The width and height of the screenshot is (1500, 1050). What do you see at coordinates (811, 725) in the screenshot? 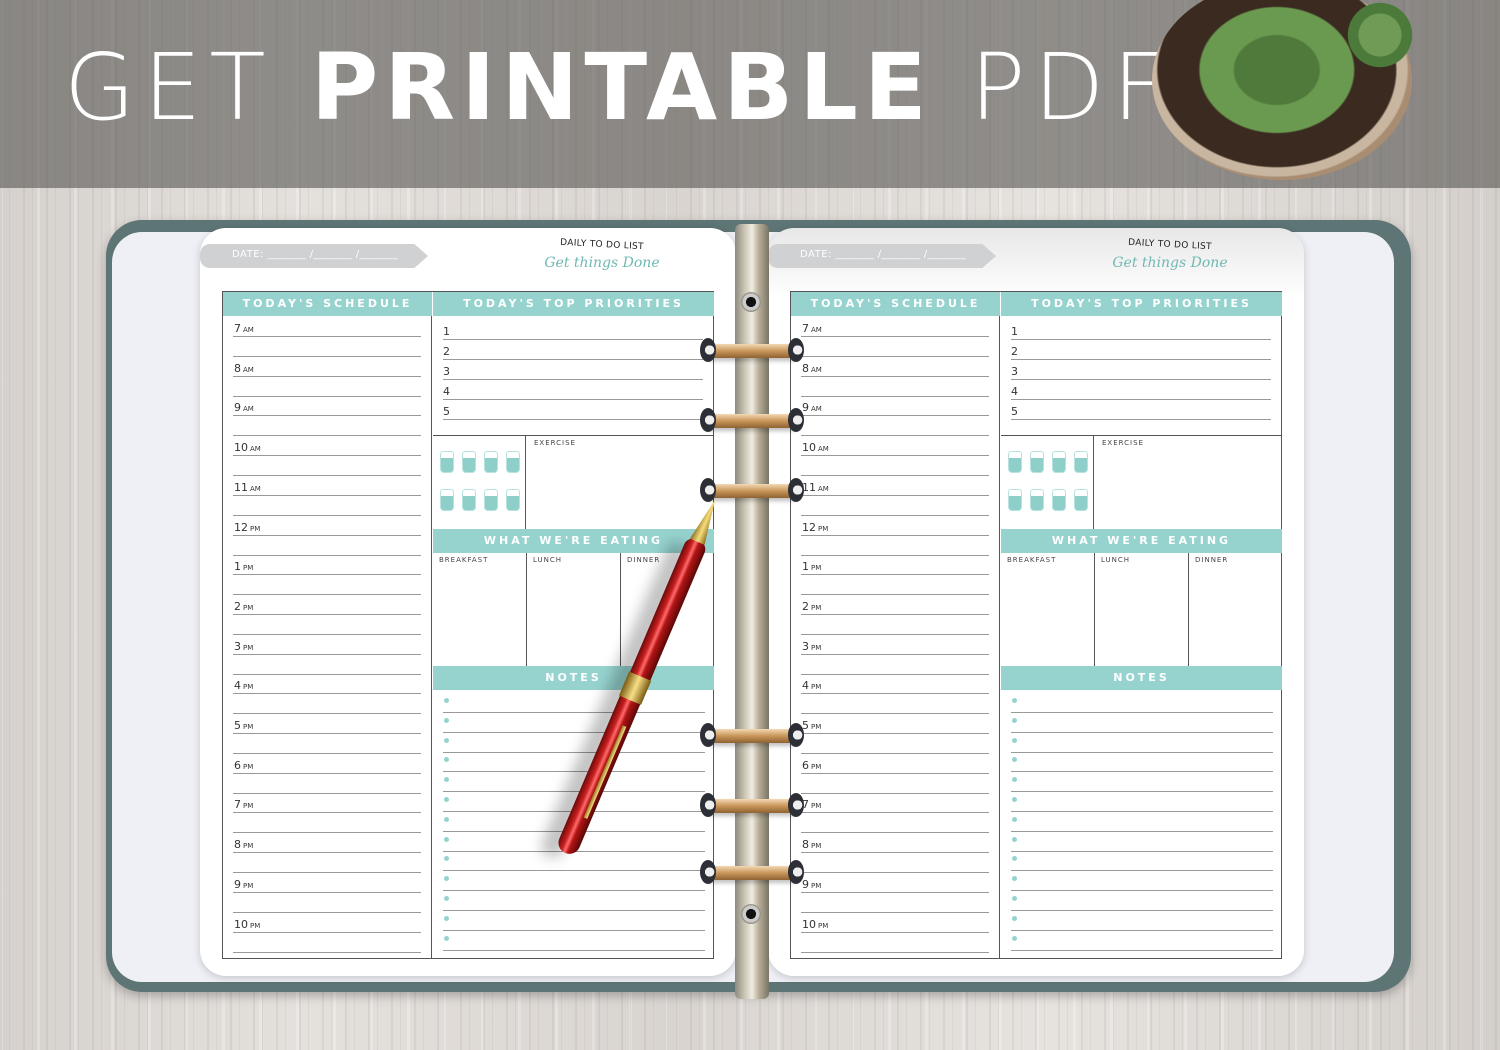
I see `hour-label: 5 PM` at bounding box center [811, 725].